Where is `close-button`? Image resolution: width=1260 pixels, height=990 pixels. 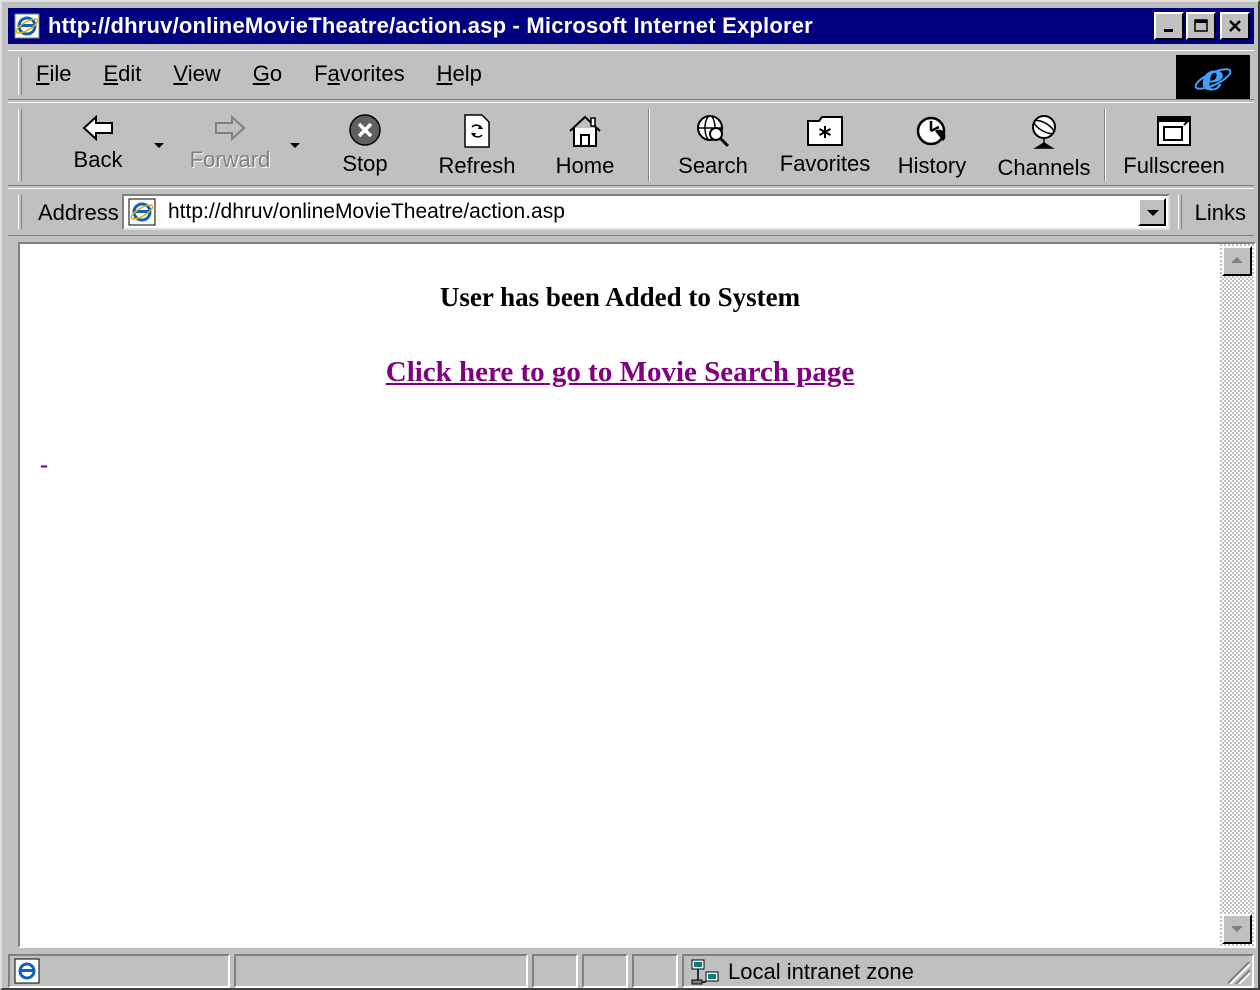 close-button is located at coordinates (1235, 26).